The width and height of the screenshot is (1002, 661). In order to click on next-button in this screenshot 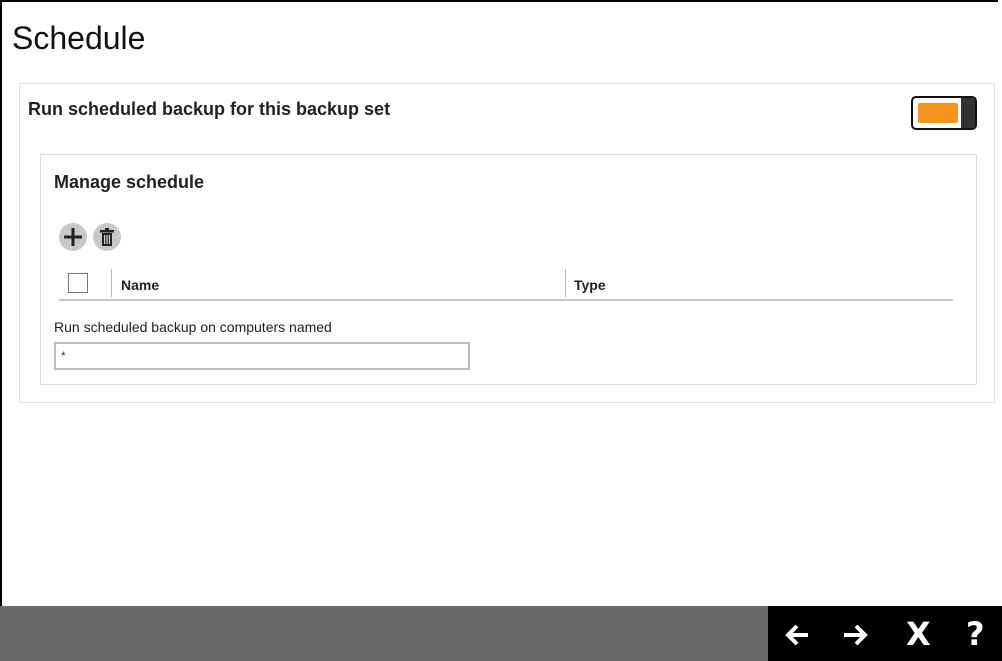, I will do `click(857, 633)`.